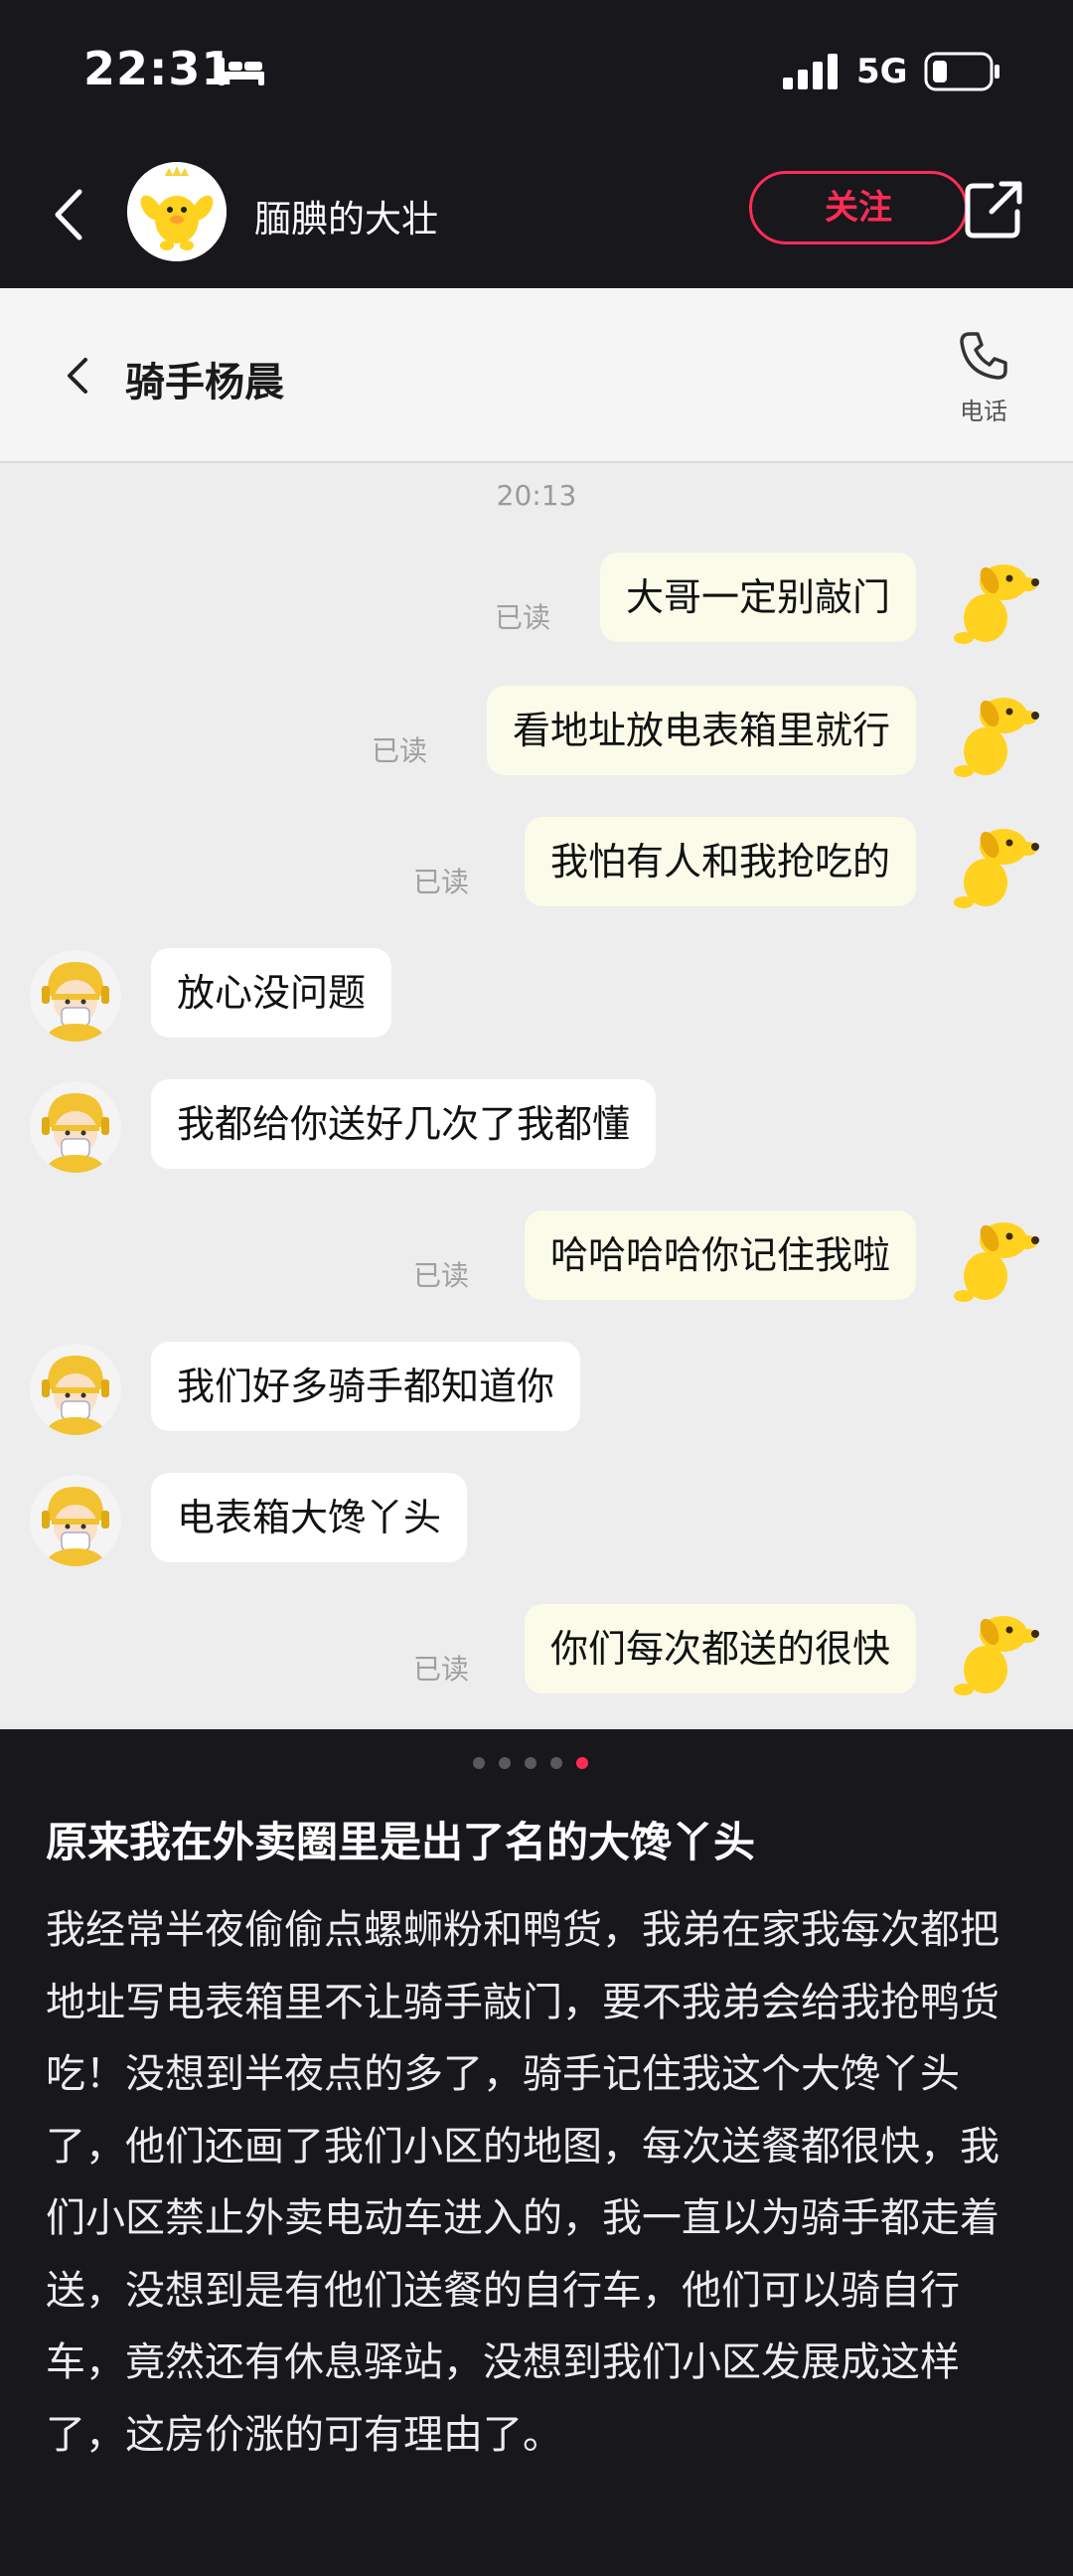 The width and height of the screenshot is (1073, 2576). What do you see at coordinates (536, 375) in the screenshot?
I see `chat-header: 骑手杨晨 电话` at bounding box center [536, 375].